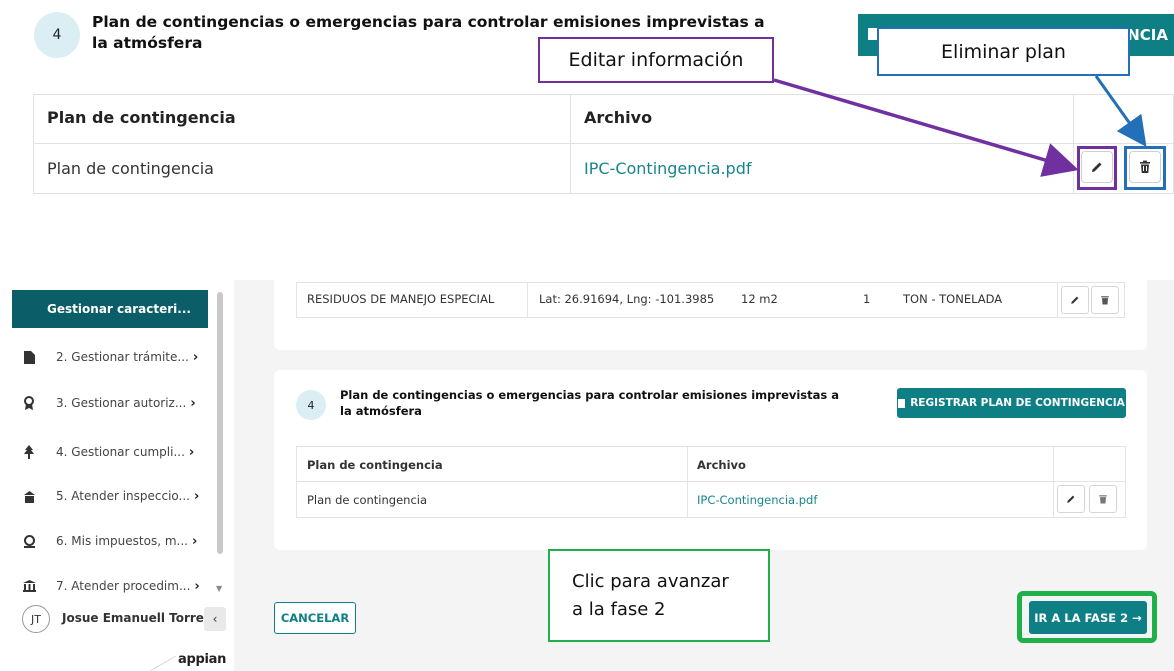  I want to click on step-number-badge: 4, so click(311, 405).